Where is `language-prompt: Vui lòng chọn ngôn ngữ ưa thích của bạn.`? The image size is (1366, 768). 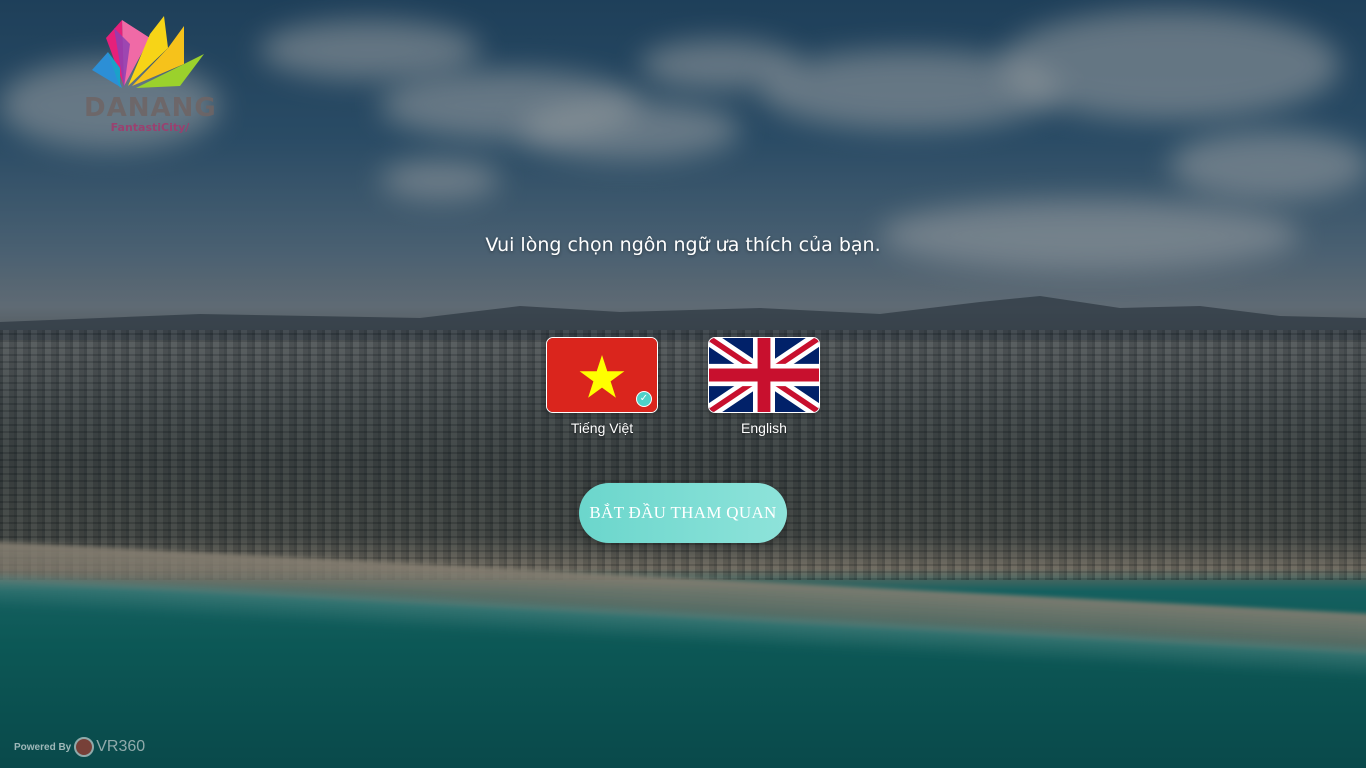 language-prompt: Vui lòng chọn ngôn ngữ ưa thích của bạn. is located at coordinates (683, 245).